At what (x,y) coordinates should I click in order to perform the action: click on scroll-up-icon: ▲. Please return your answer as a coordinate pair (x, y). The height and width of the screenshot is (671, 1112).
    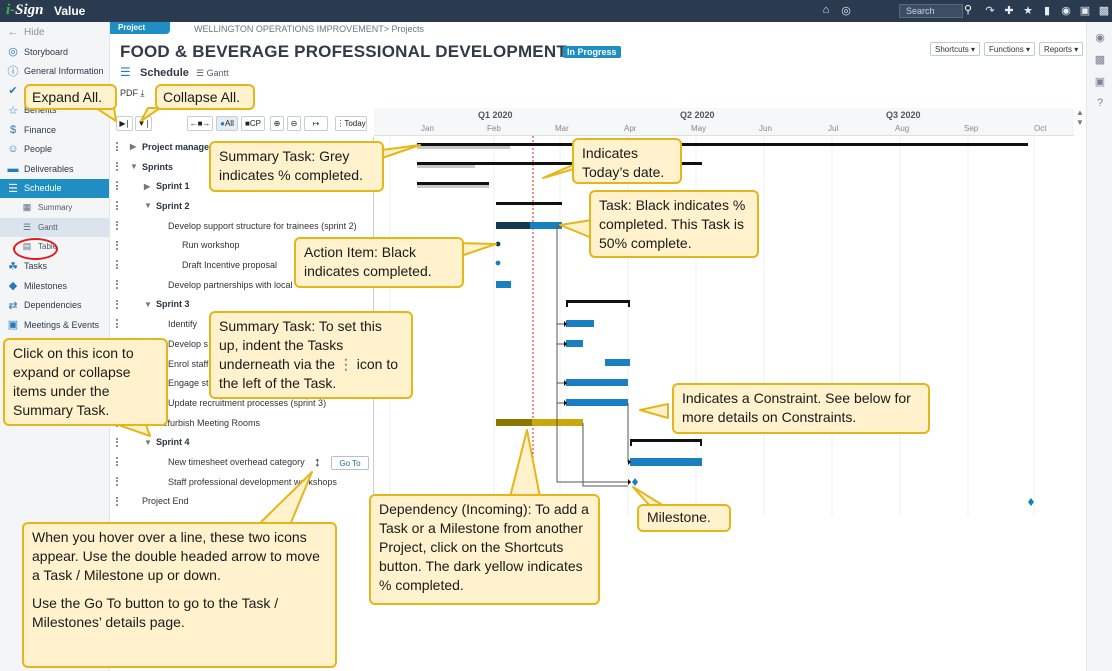
    Looking at the image, I should click on (1080, 113).